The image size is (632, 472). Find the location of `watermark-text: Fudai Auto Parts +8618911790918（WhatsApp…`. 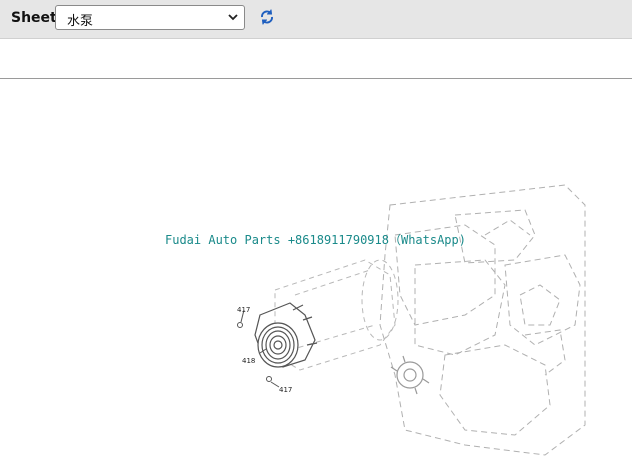

watermark-text: Fudai Auto Parts +8618911790918（WhatsApp… is located at coordinates (315, 240).